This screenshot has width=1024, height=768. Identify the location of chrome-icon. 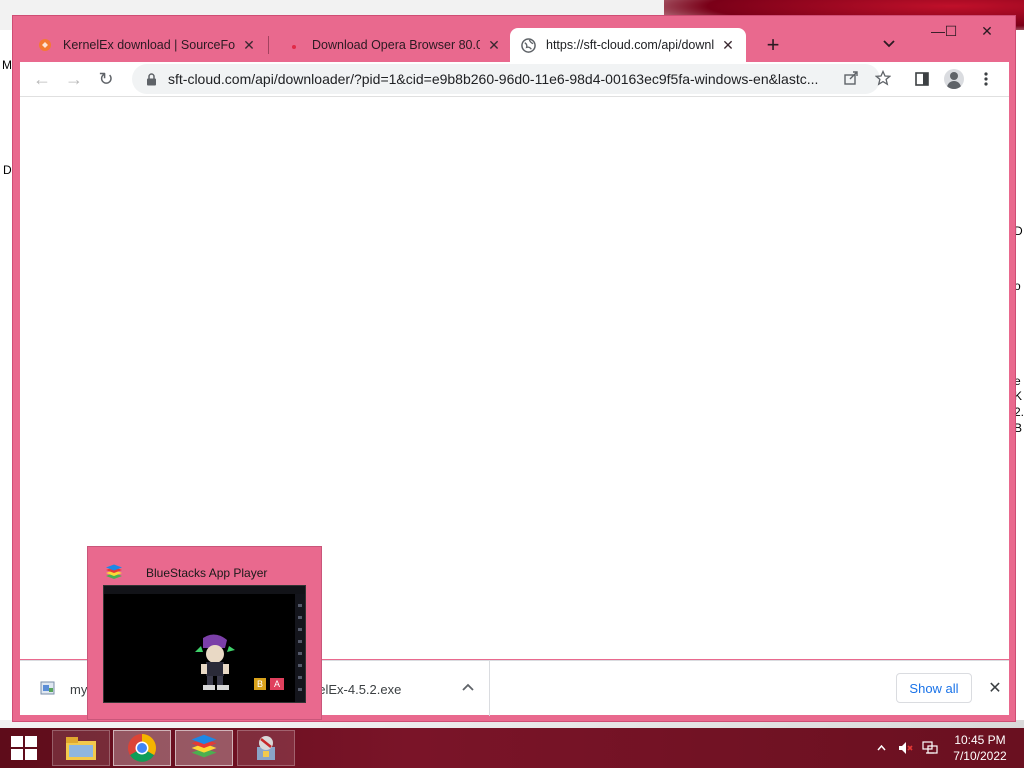
(142, 748).